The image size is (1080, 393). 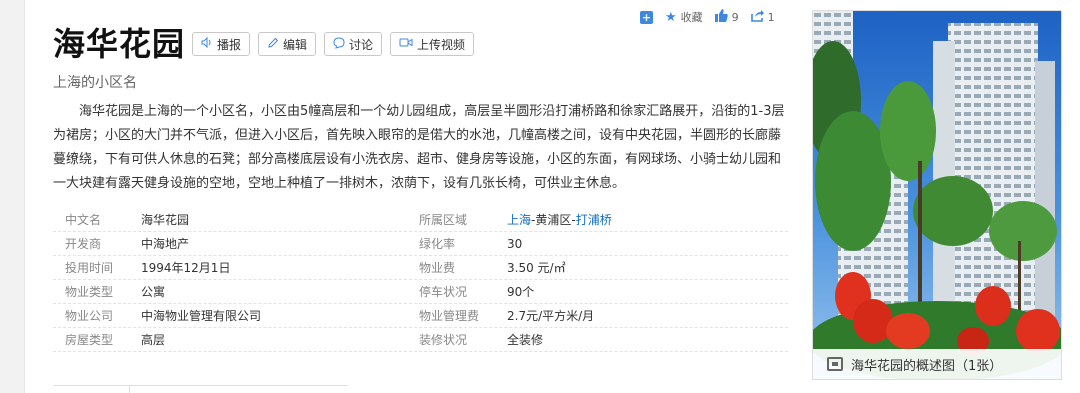 I want to click on info-row: 物业类型 公寓 停车状况 90个, so click(x=420, y=292).